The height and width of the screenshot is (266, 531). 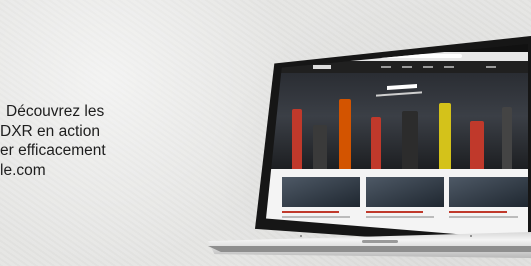 I want to click on laptop-base-edge, so click(x=369, y=249).